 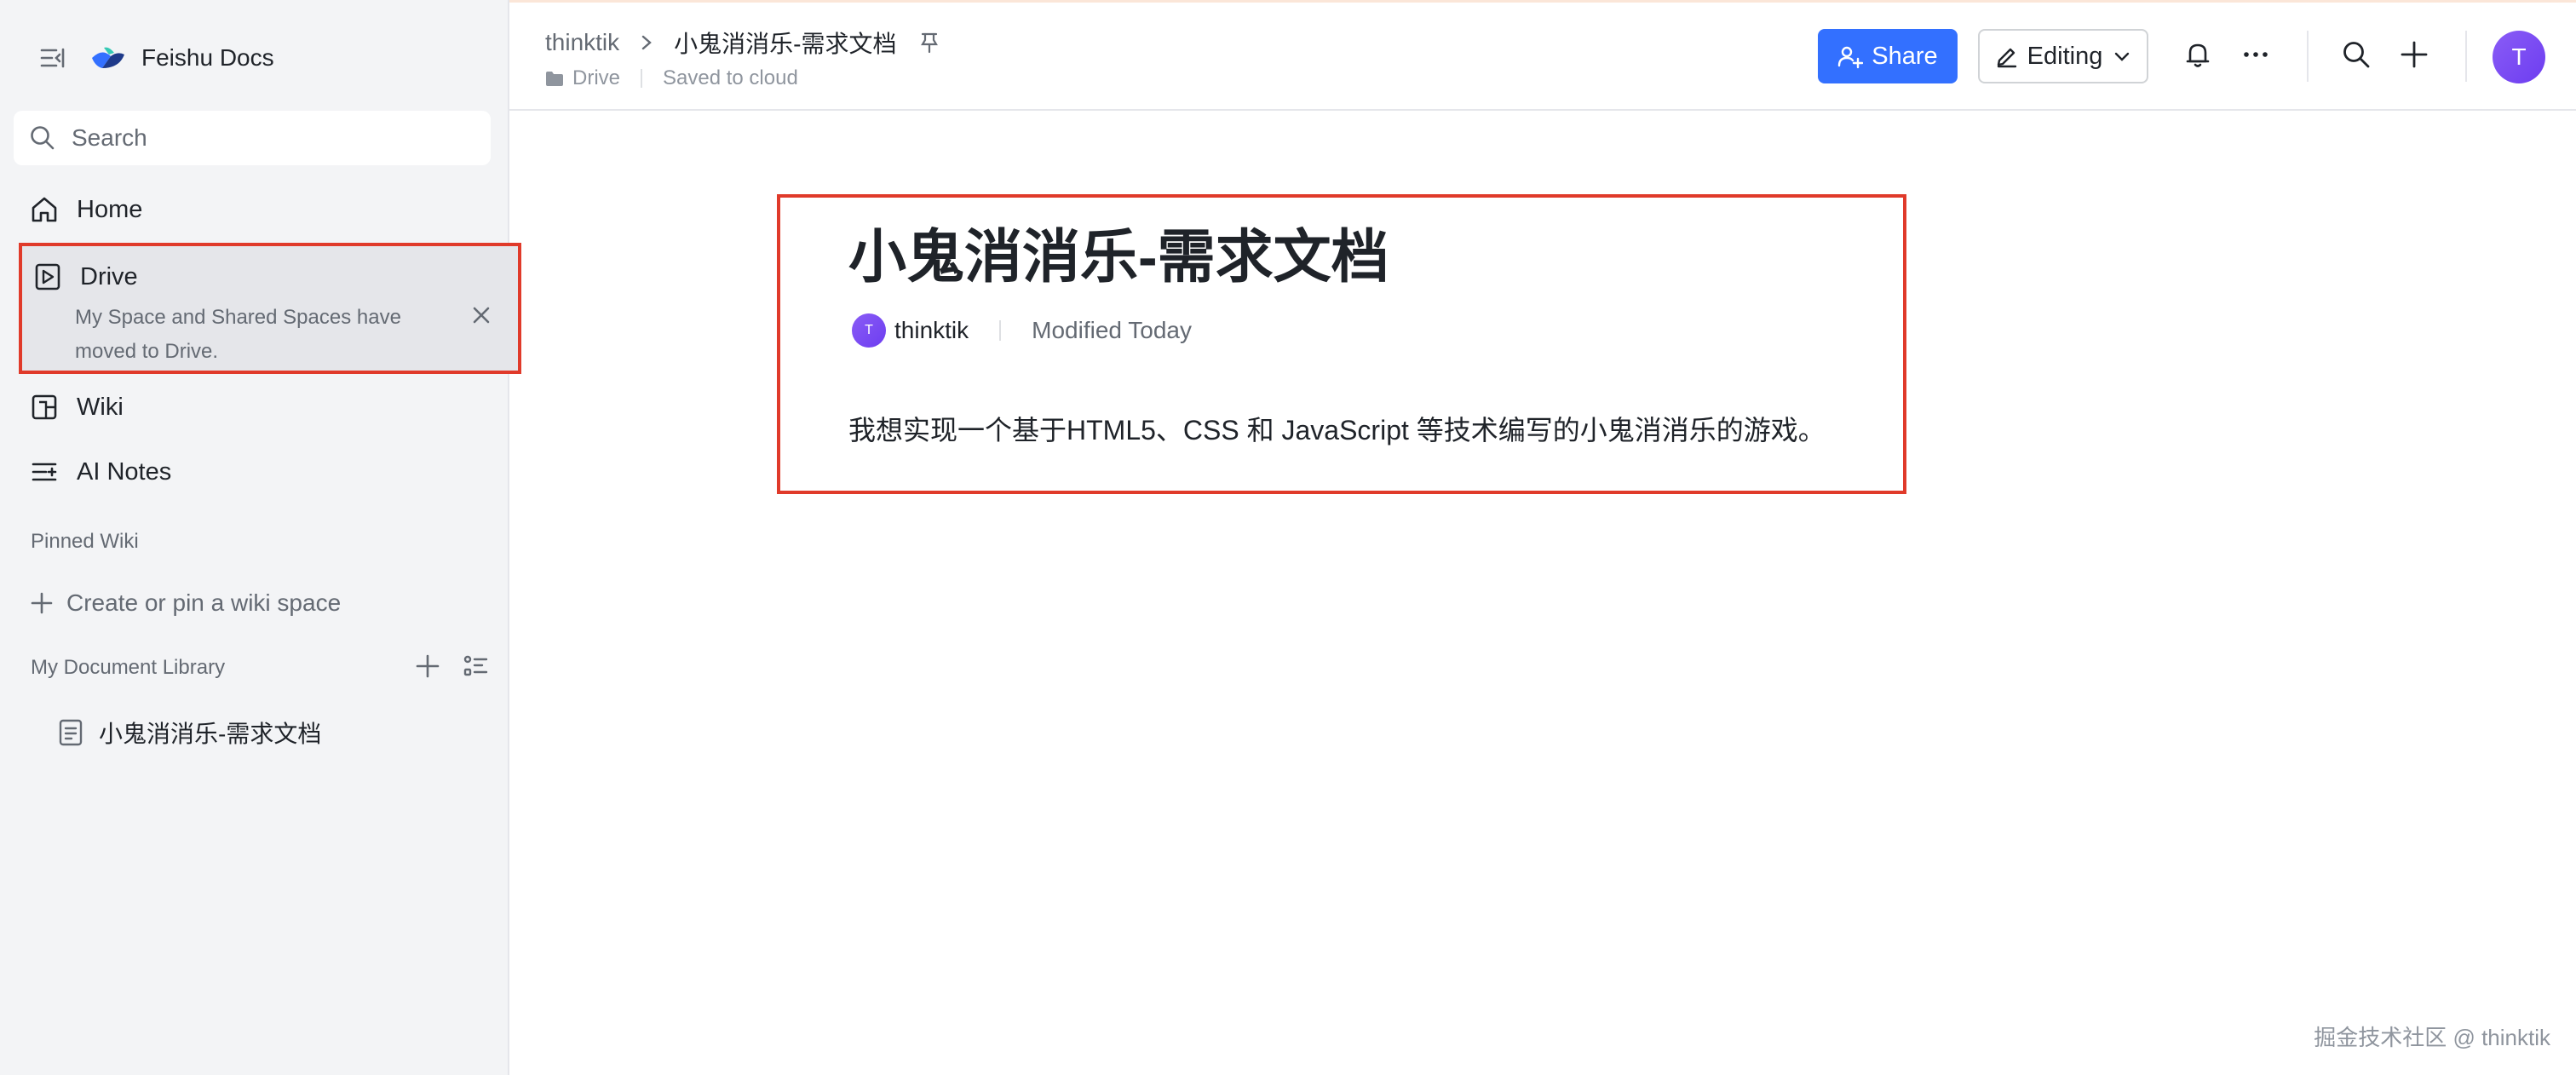 I want to click on location-label: Drive, so click(x=596, y=78).